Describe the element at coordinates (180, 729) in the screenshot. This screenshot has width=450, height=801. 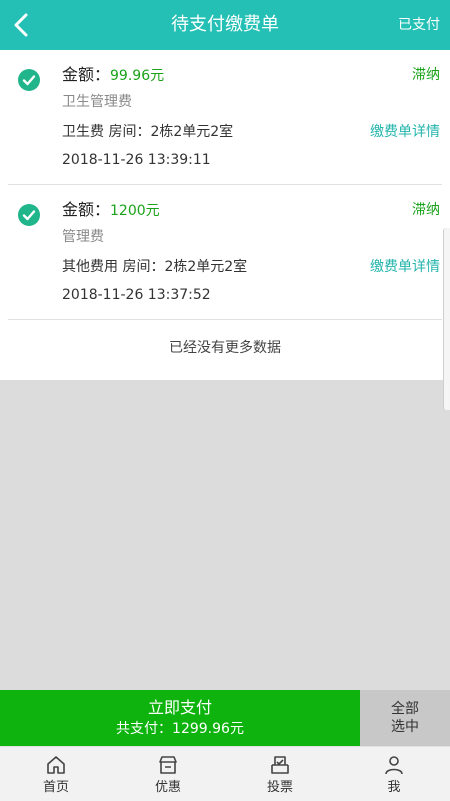
I see `pay-total: 共支付：1299.96元` at that location.